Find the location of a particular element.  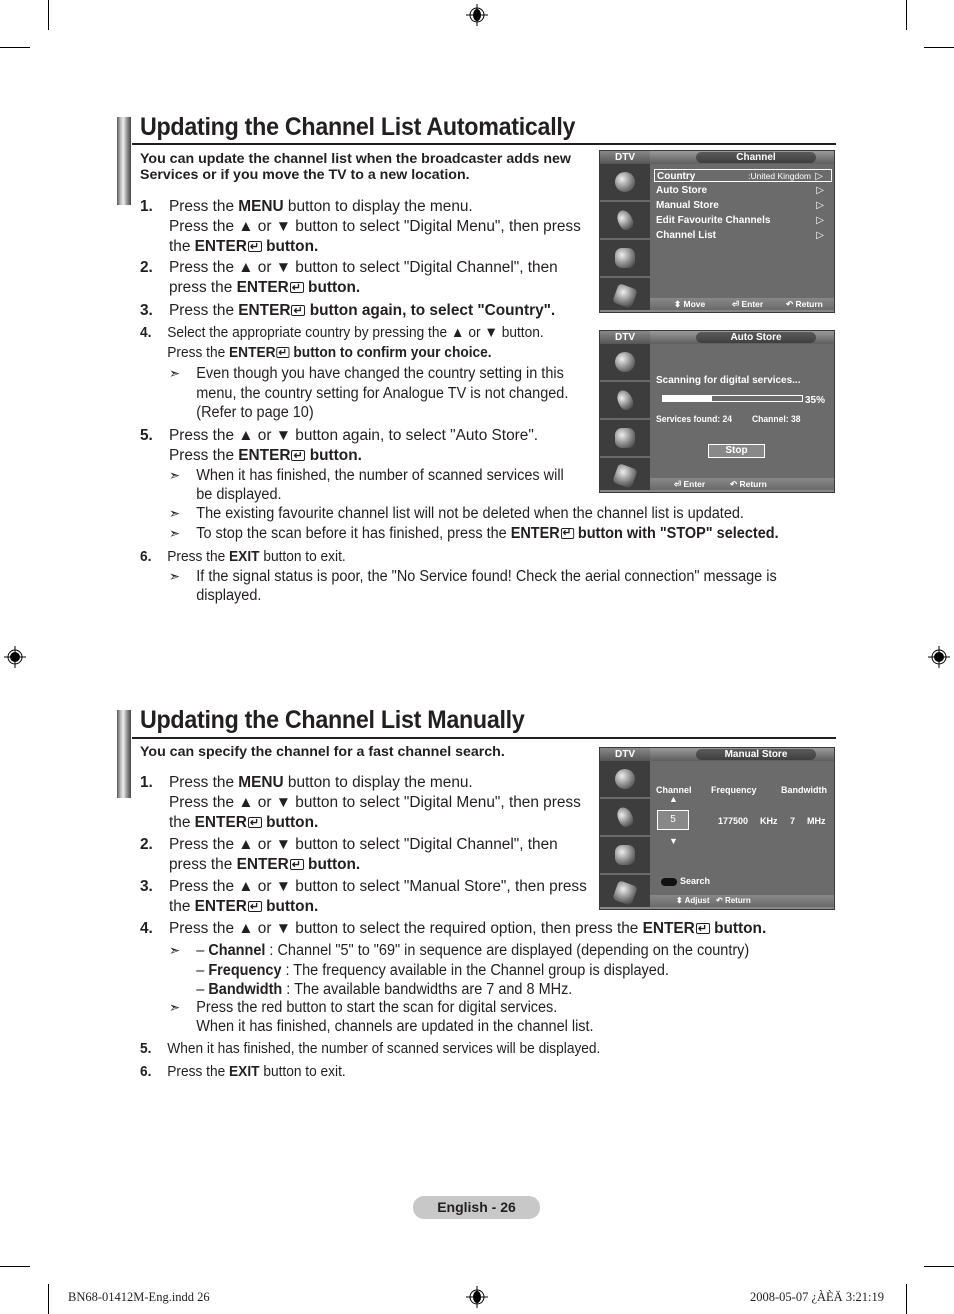

osd-menu-item: Edit Favourite Channels ▷ is located at coordinates (743, 220).